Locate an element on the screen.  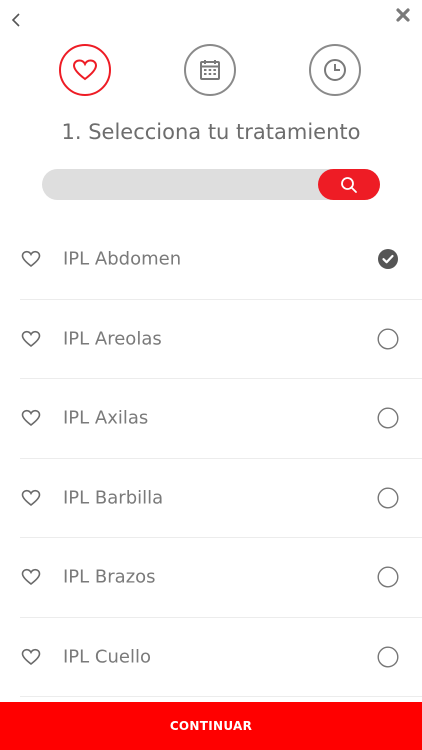
list-item: IPL Barbilla is located at coordinates (221, 498).